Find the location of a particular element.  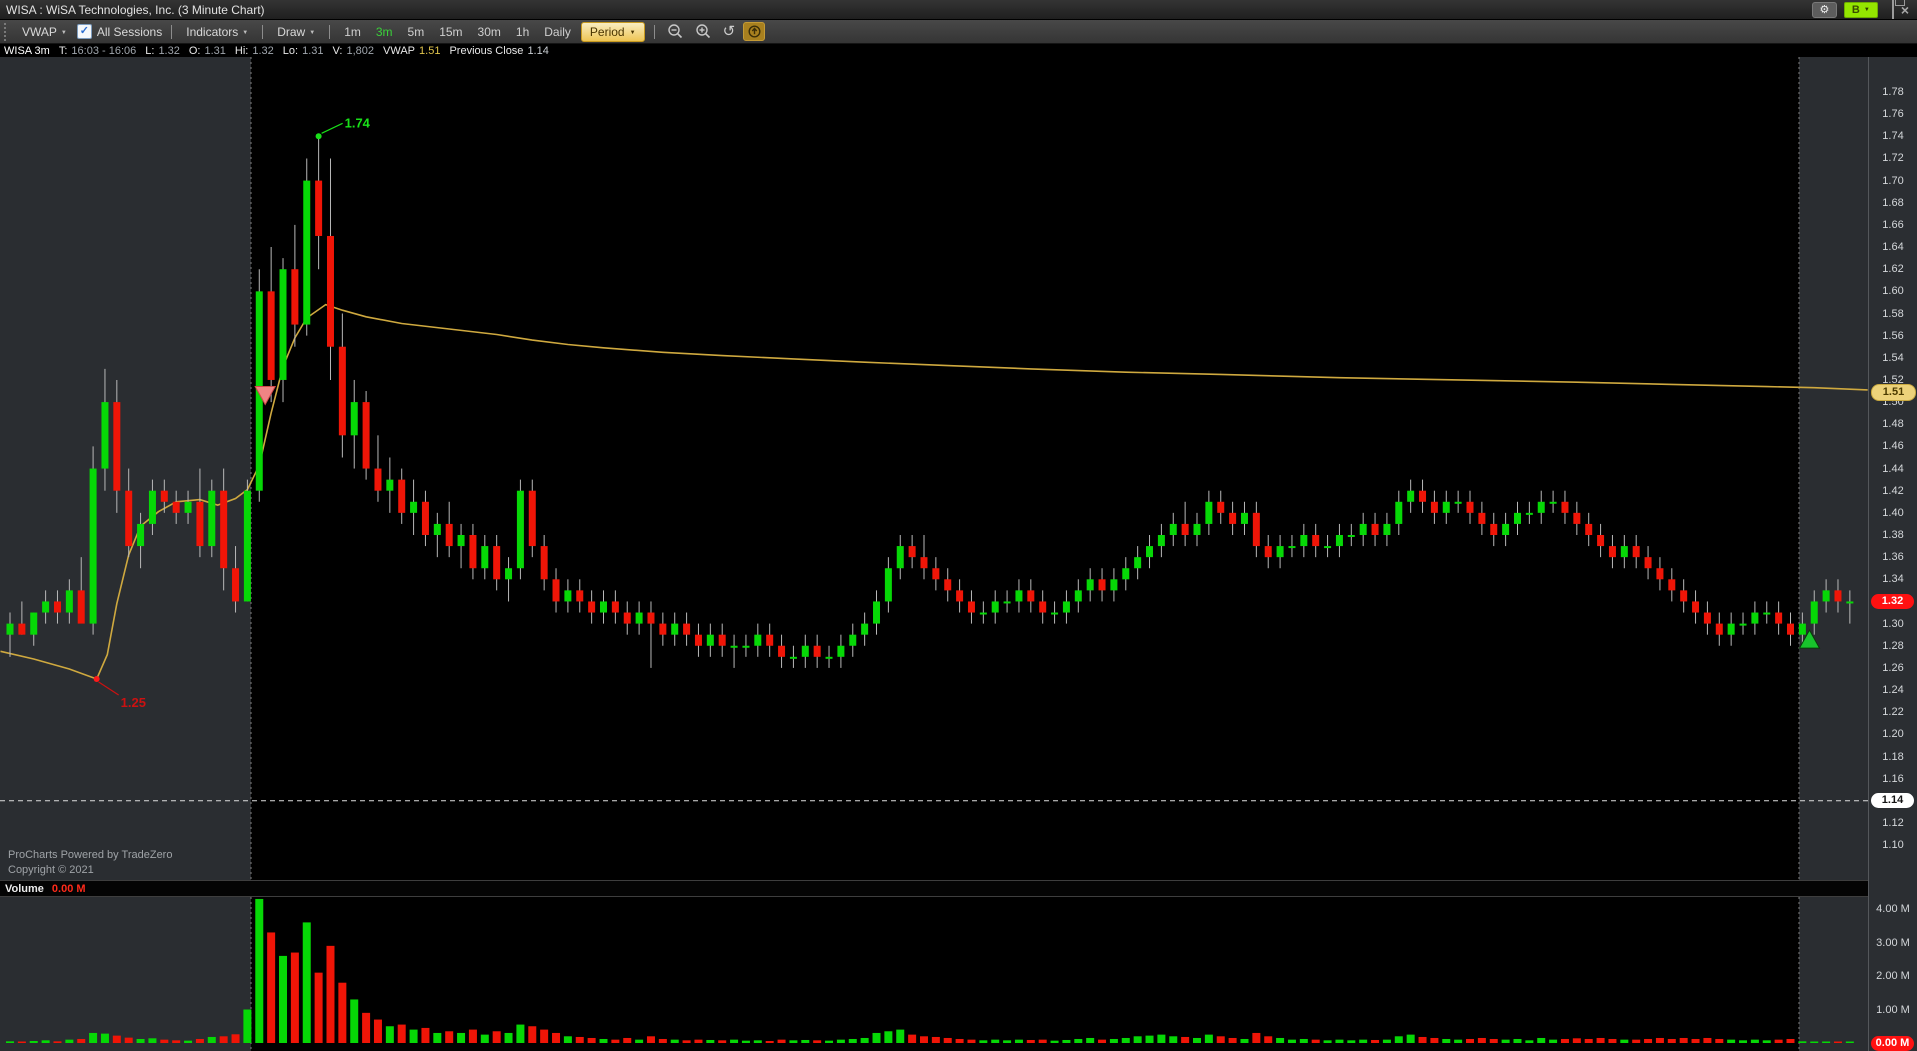

gear-icon: ⚙ is located at coordinates (1824, 9).